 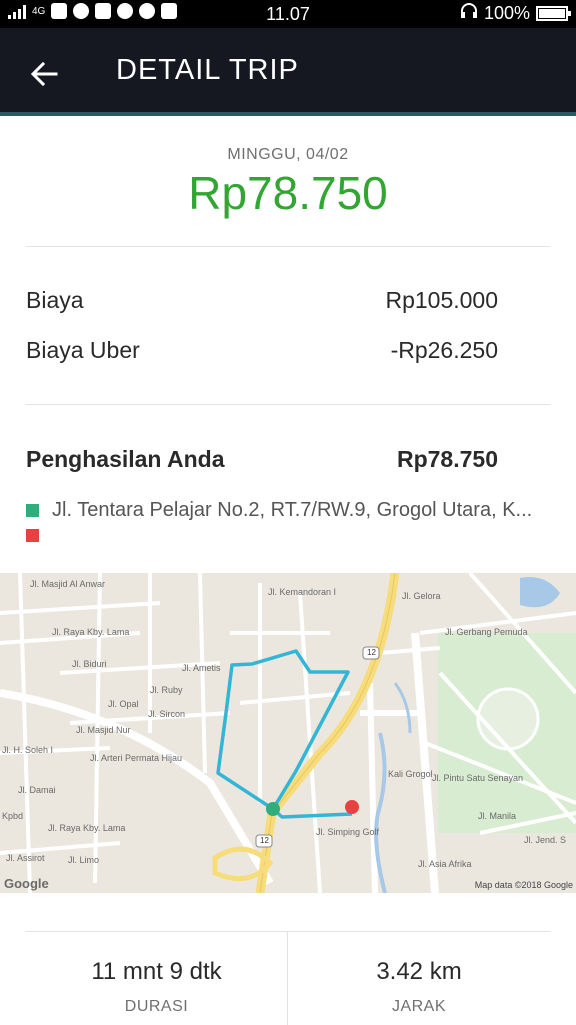 What do you see at coordinates (444, 350) in the screenshot?
I see `uber-fee-value: -Rp26.250` at bounding box center [444, 350].